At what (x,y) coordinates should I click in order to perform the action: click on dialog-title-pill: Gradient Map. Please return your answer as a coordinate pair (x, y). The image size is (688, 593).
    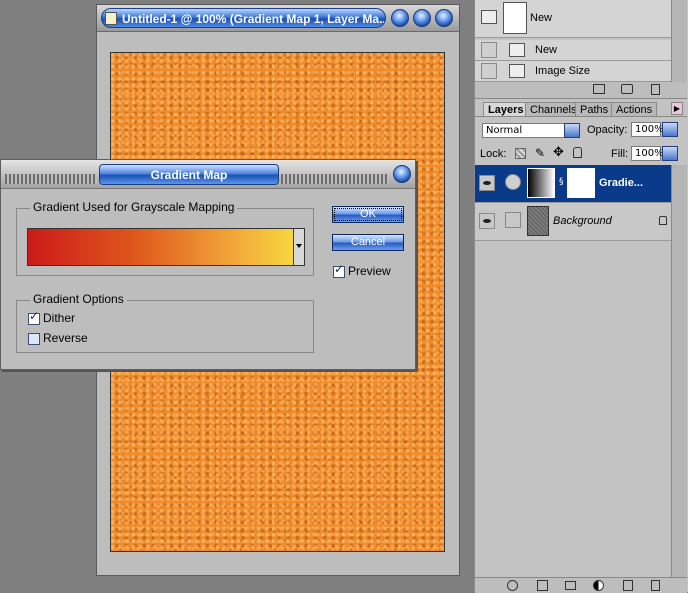
    Looking at the image, I should click on (189, 174).